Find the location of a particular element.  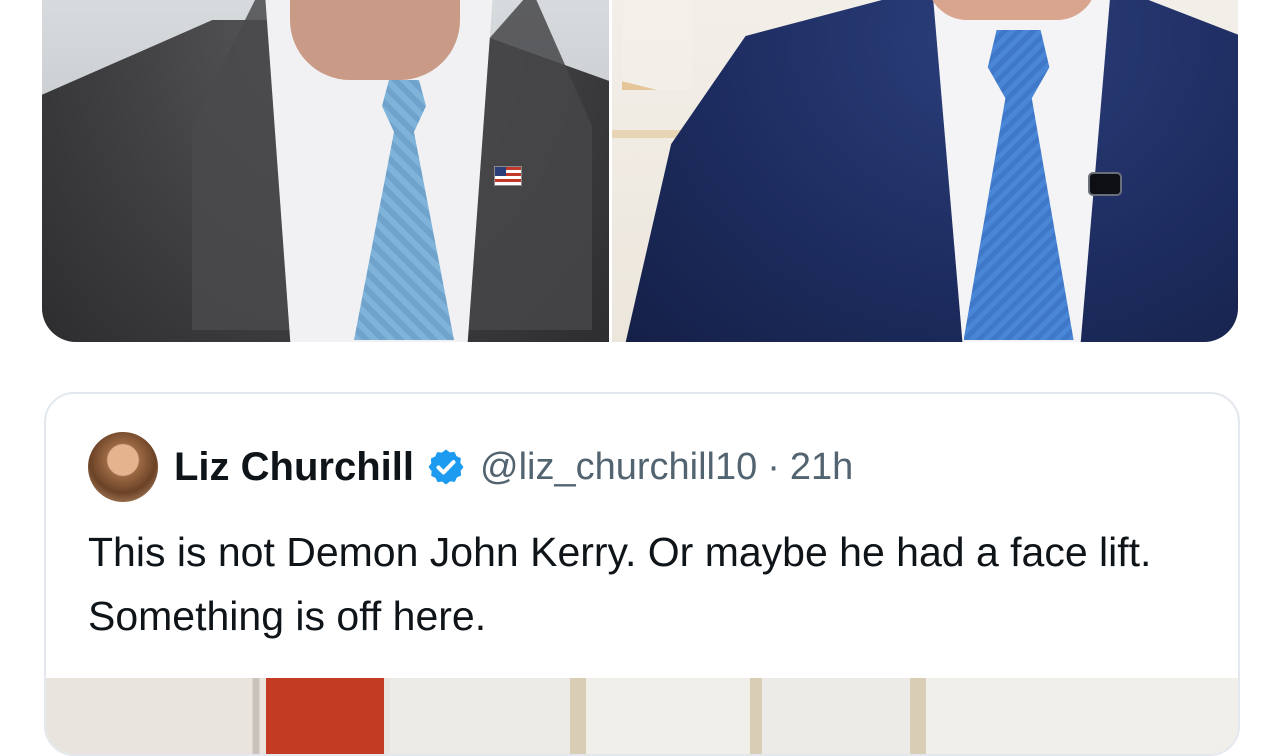

post-timestamp: 21h is located at coordinates (821, 467).